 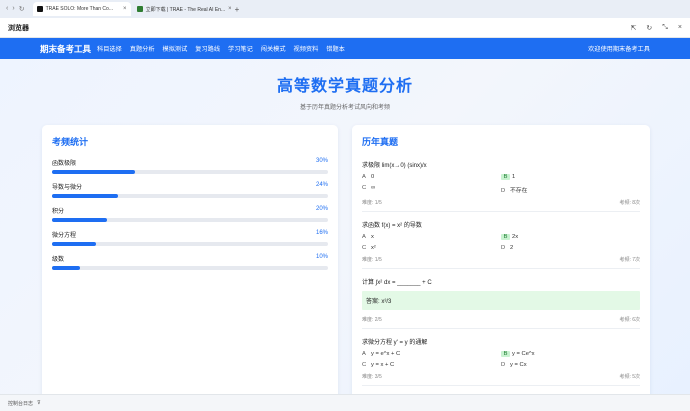 I want to click on console-log-label: 控制台日志, so click(x=20, y=403).